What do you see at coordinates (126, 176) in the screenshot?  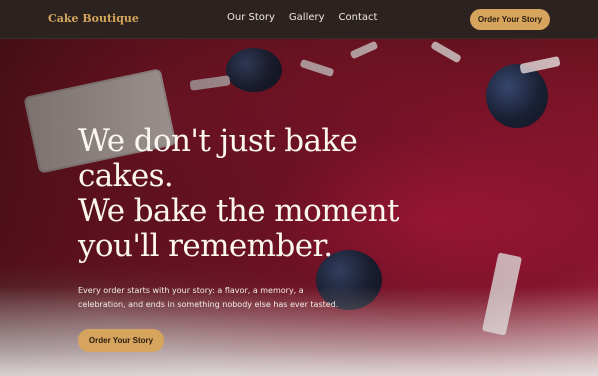 I see `headline-line: cakes.` at bounding box center [126, 176].